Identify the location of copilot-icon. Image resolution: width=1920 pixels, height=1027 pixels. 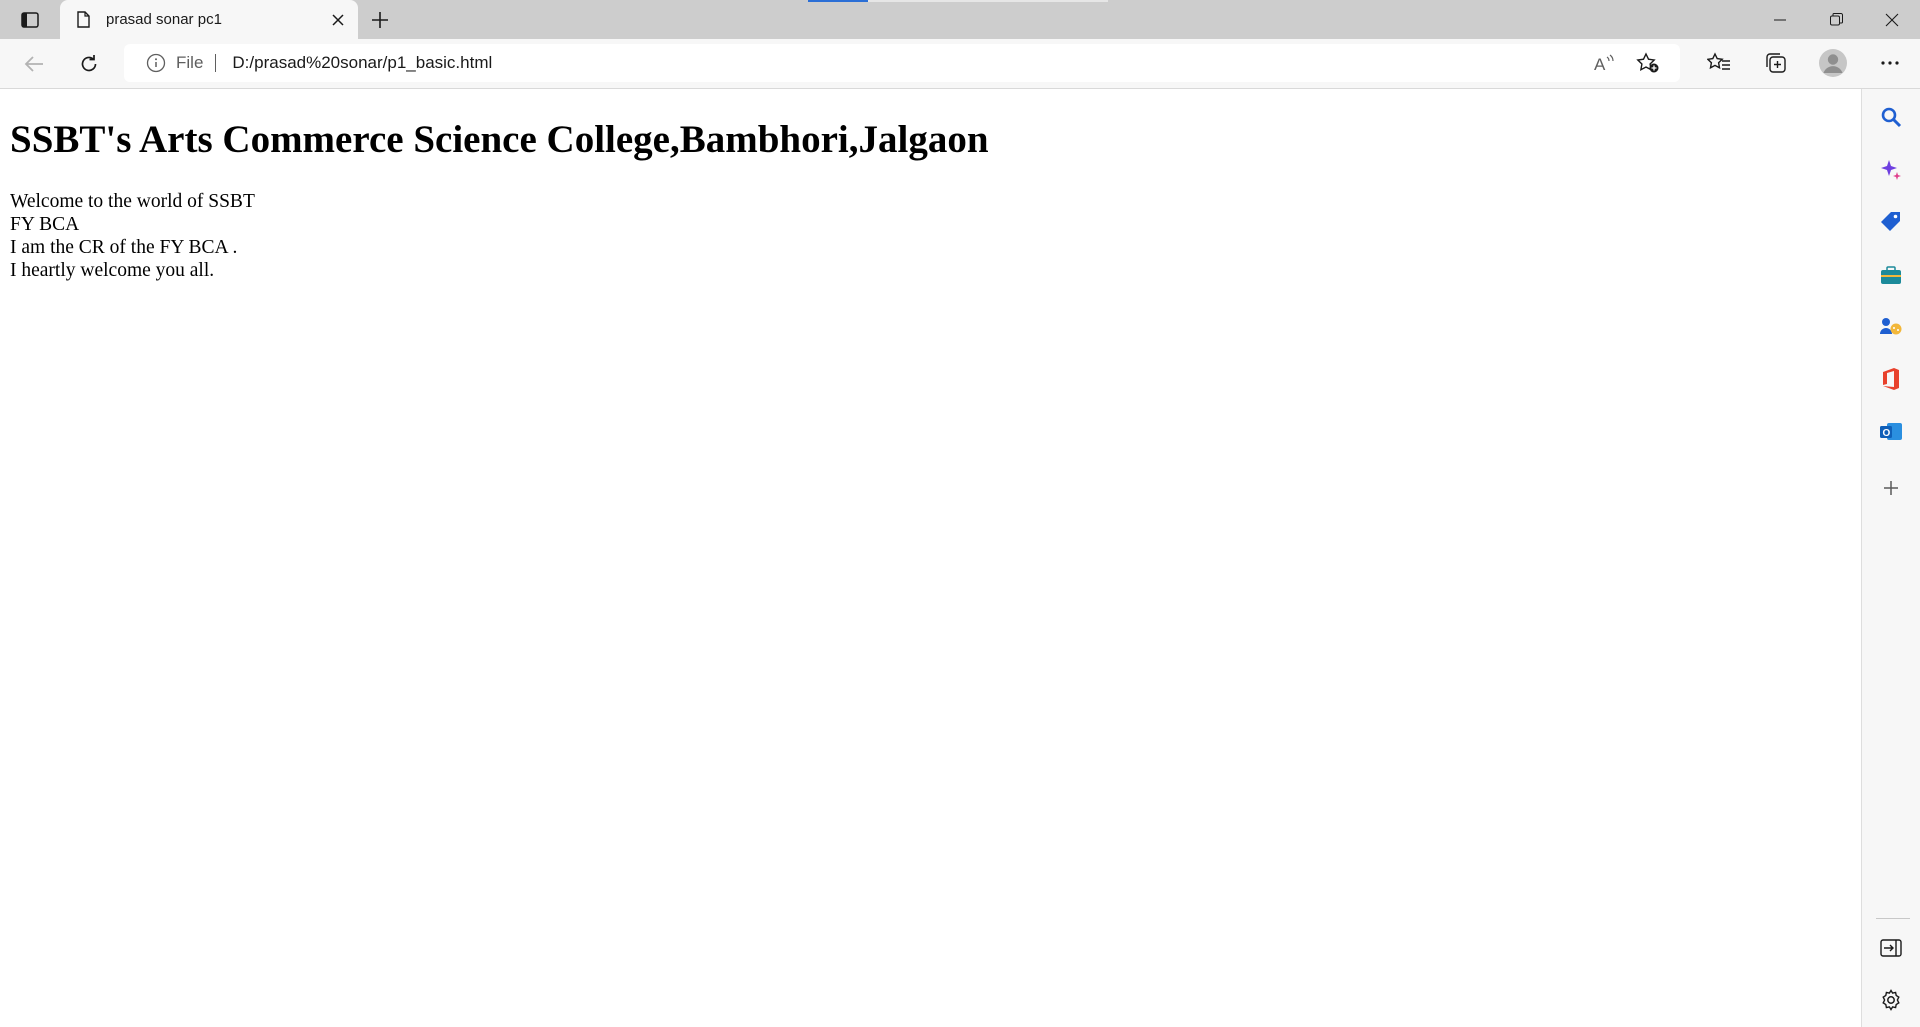
(1891, 170).